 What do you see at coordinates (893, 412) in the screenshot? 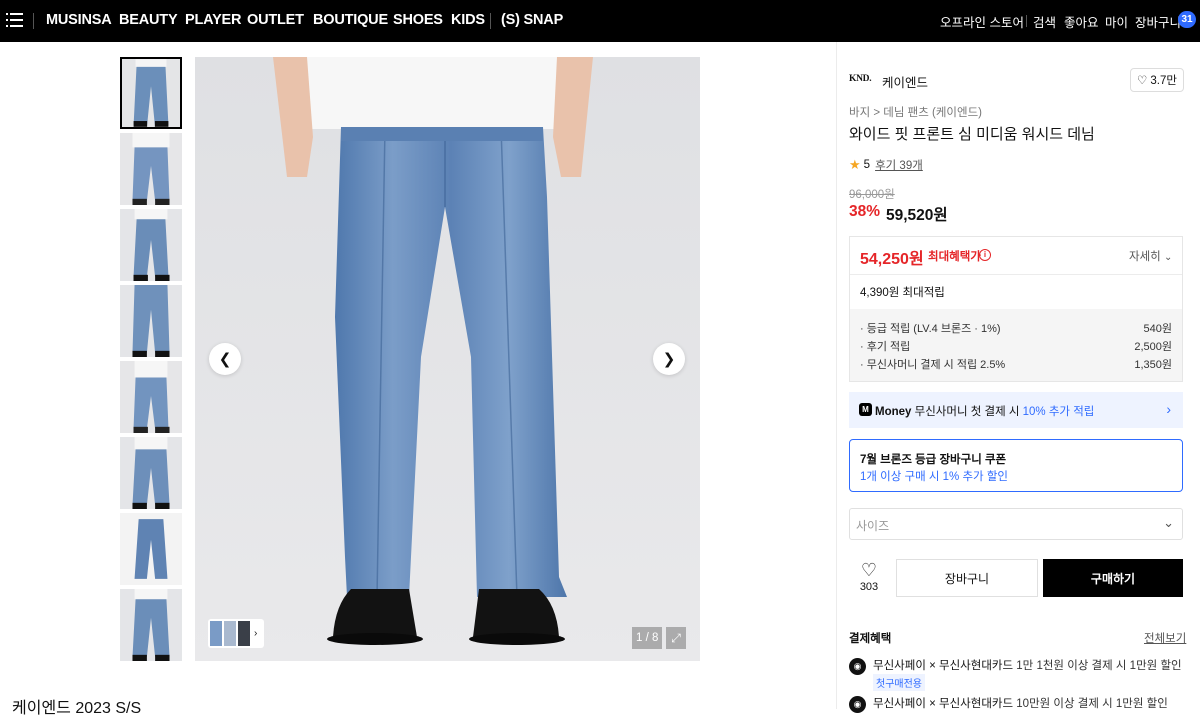
I see `money-brand: Money` at bounding box center [893, 412].